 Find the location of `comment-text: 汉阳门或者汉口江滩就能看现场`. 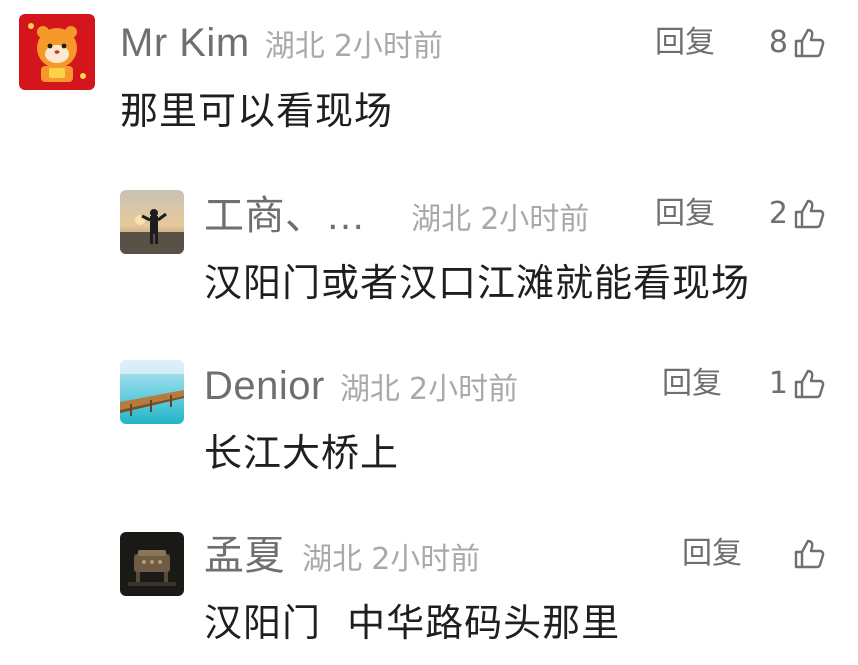

comment-text: 汉阳门或者汉口江滩就能看现场 is located at coordinates (477, 283).